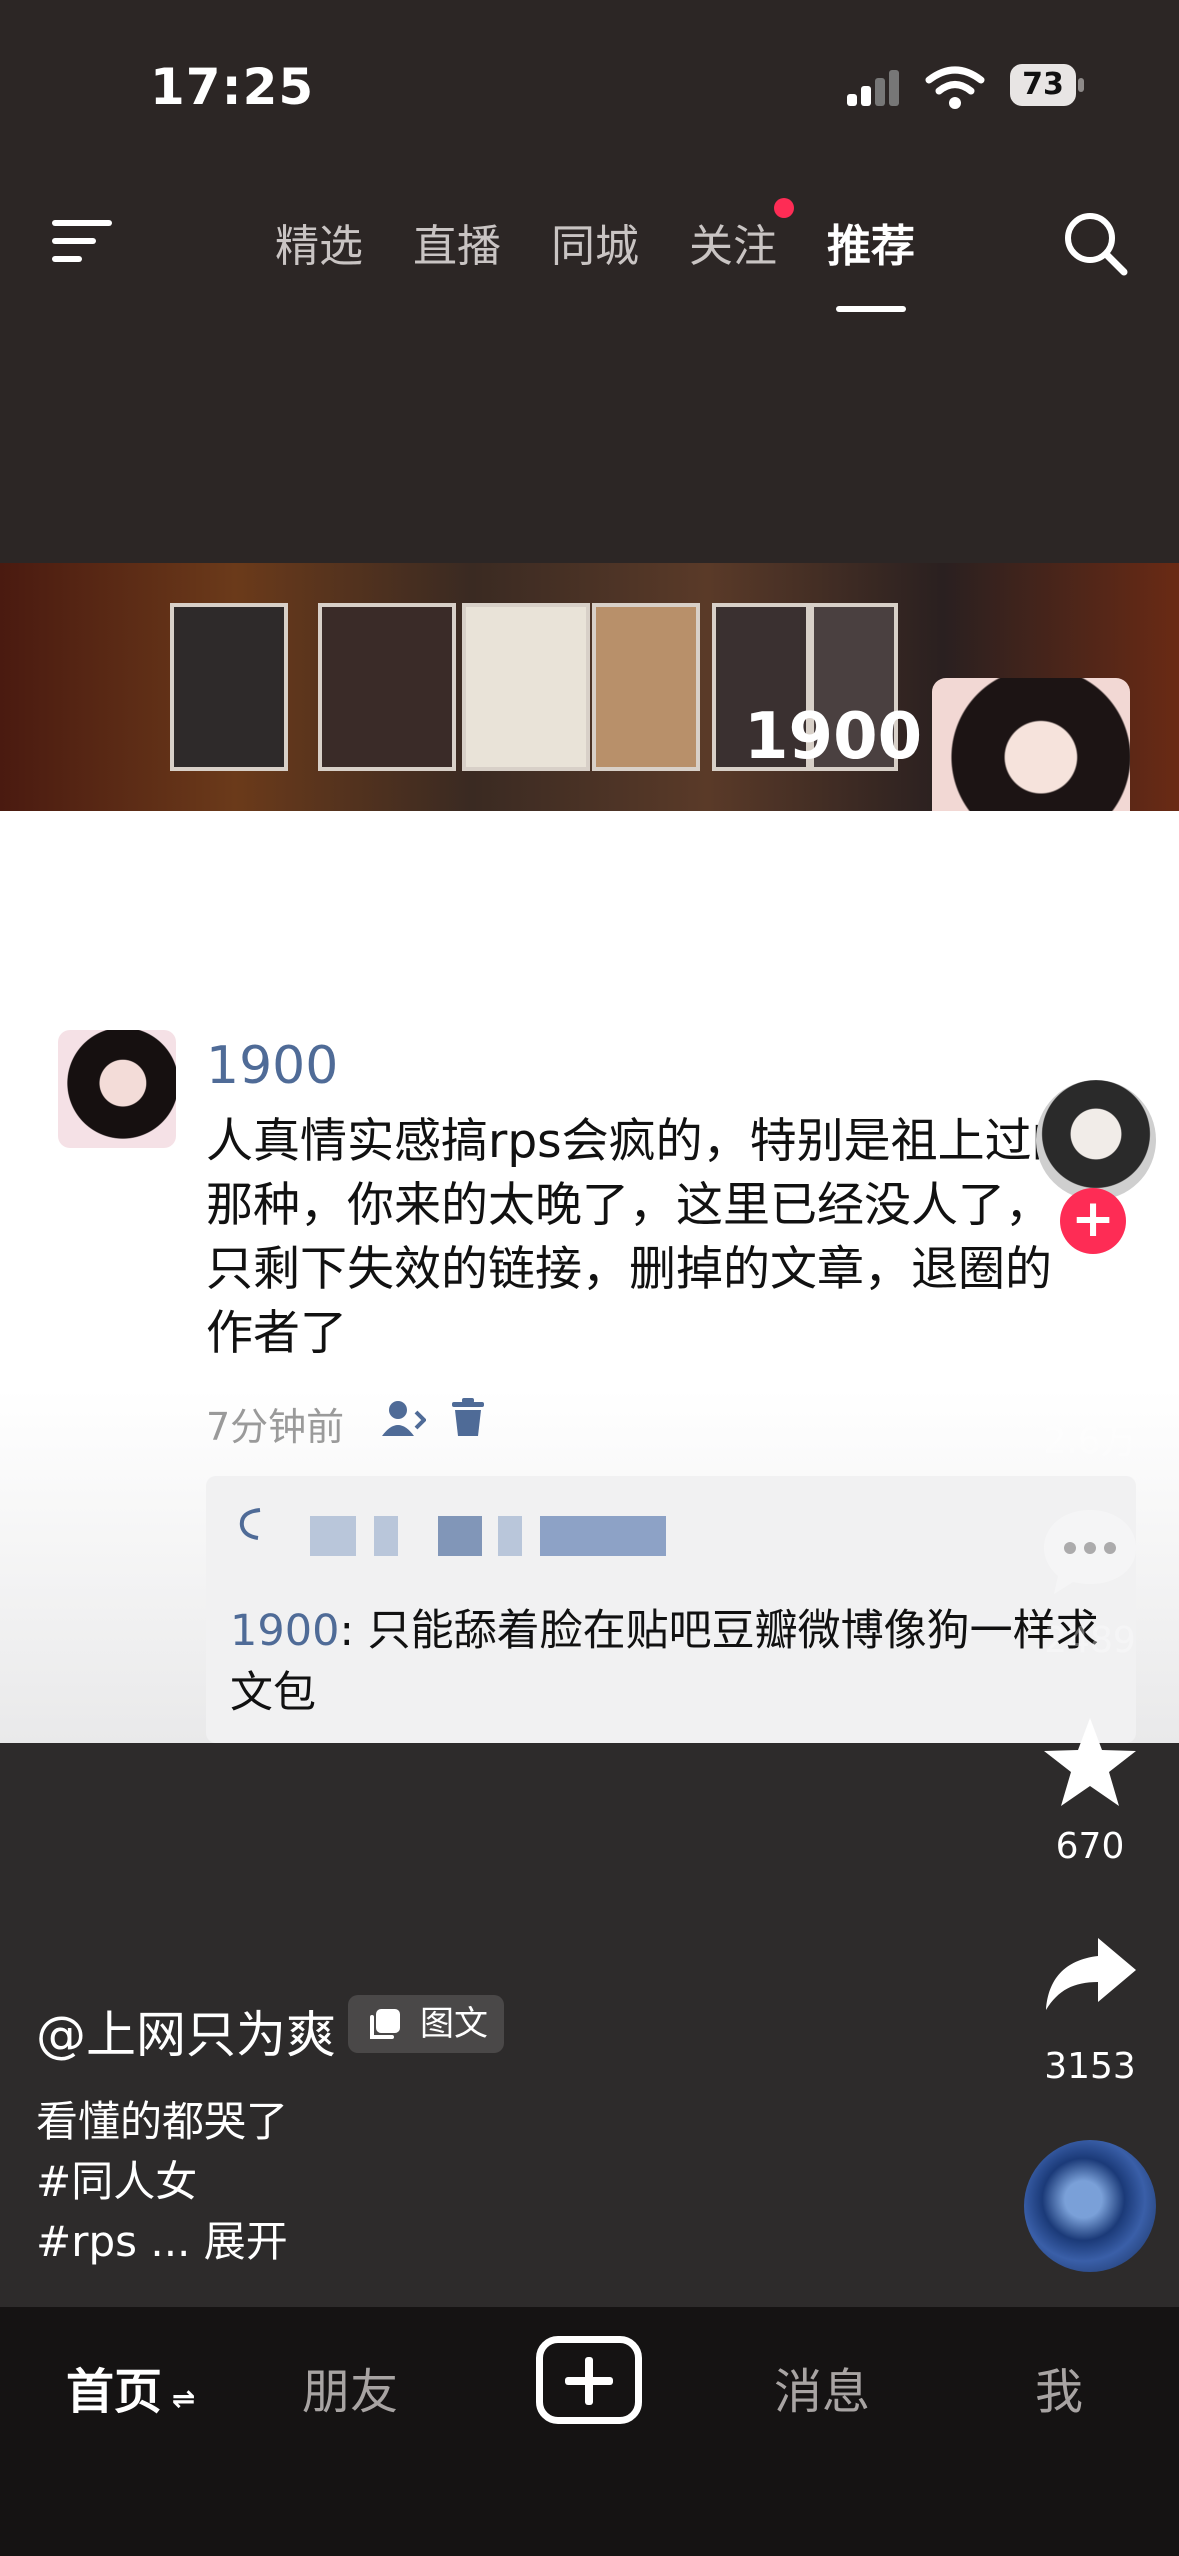 This screenshot has height=2556, width=1179. Describe the element at coordinates (1096, 1140) in the screenshot. I see `author-avatar` at that location.